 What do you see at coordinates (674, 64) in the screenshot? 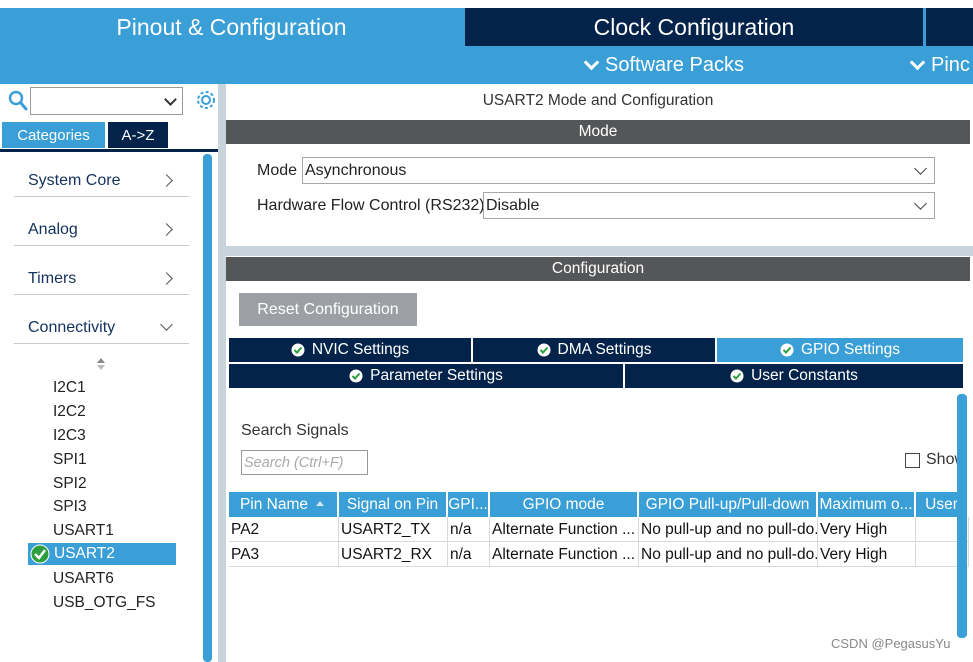
I see `subtab-label: Software Packs` at bounding box center [674, 64].